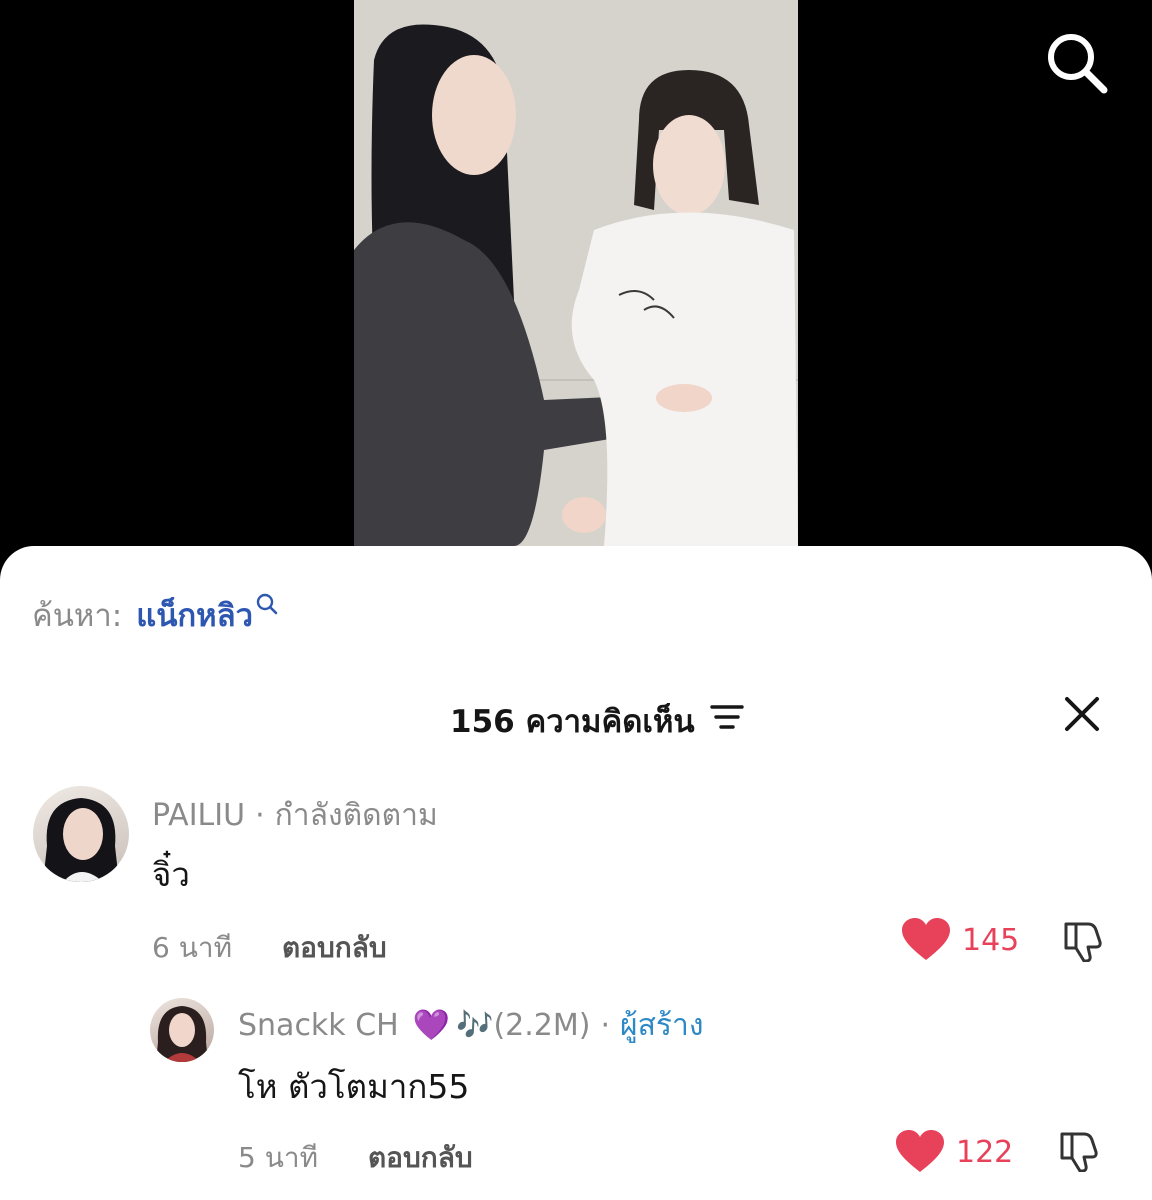 The height and width of the screenshot is (1200, 1152). I want to click on music-badge: 🎶(2.2M), so click(523, 1025).